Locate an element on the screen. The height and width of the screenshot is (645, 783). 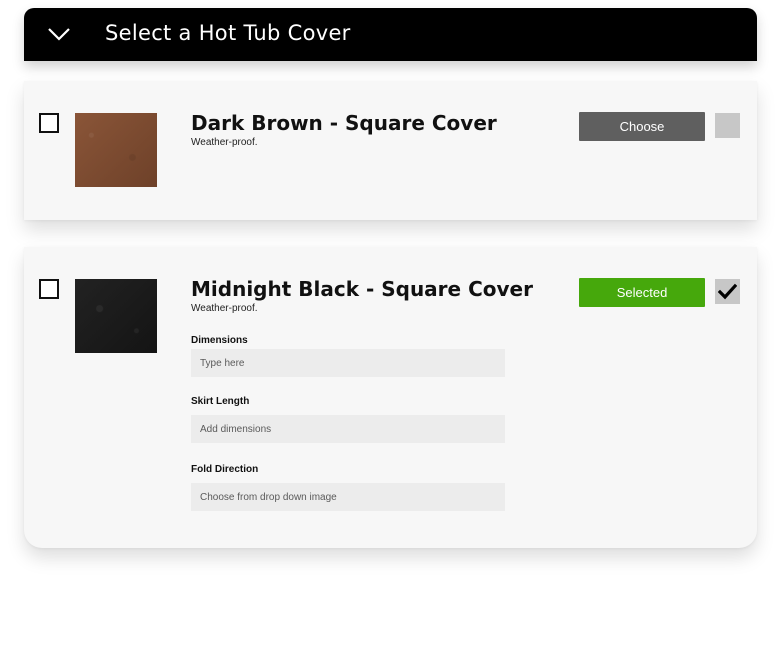
fold-direction-label: Fold Direction is located at coordinates (225, 469).